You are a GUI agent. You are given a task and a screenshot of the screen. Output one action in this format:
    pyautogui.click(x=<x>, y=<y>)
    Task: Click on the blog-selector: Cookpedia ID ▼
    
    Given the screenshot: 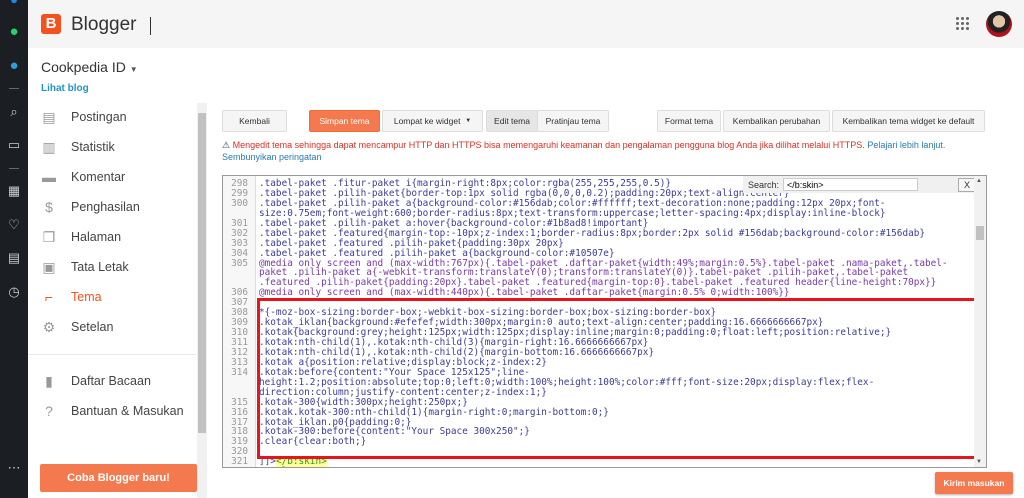 What is the action you would take?
    pyautogui.click(x=89, y=67)
    